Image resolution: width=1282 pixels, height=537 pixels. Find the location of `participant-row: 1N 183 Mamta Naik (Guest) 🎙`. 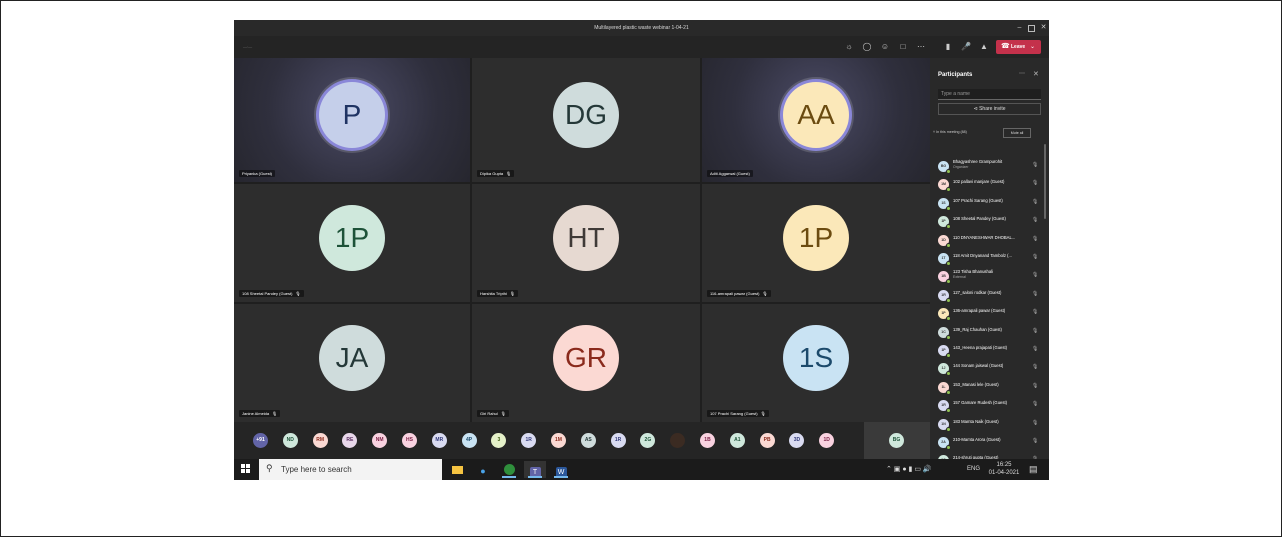

participant-row: 1N 183 Mamta Naik (Guest) 🎙 is located at coordinates (989, 425).